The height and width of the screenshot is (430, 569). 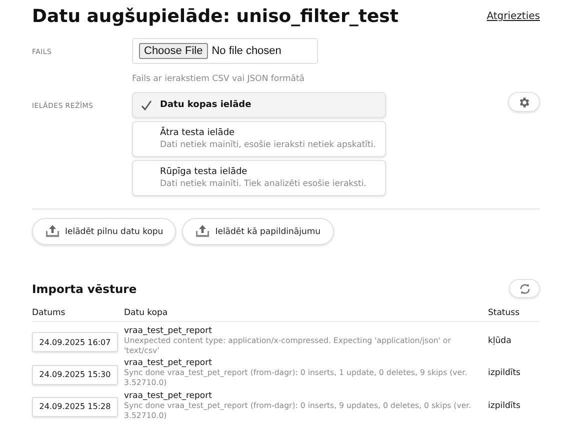 I want to click on settings-icon, so click(x=524, y=102).